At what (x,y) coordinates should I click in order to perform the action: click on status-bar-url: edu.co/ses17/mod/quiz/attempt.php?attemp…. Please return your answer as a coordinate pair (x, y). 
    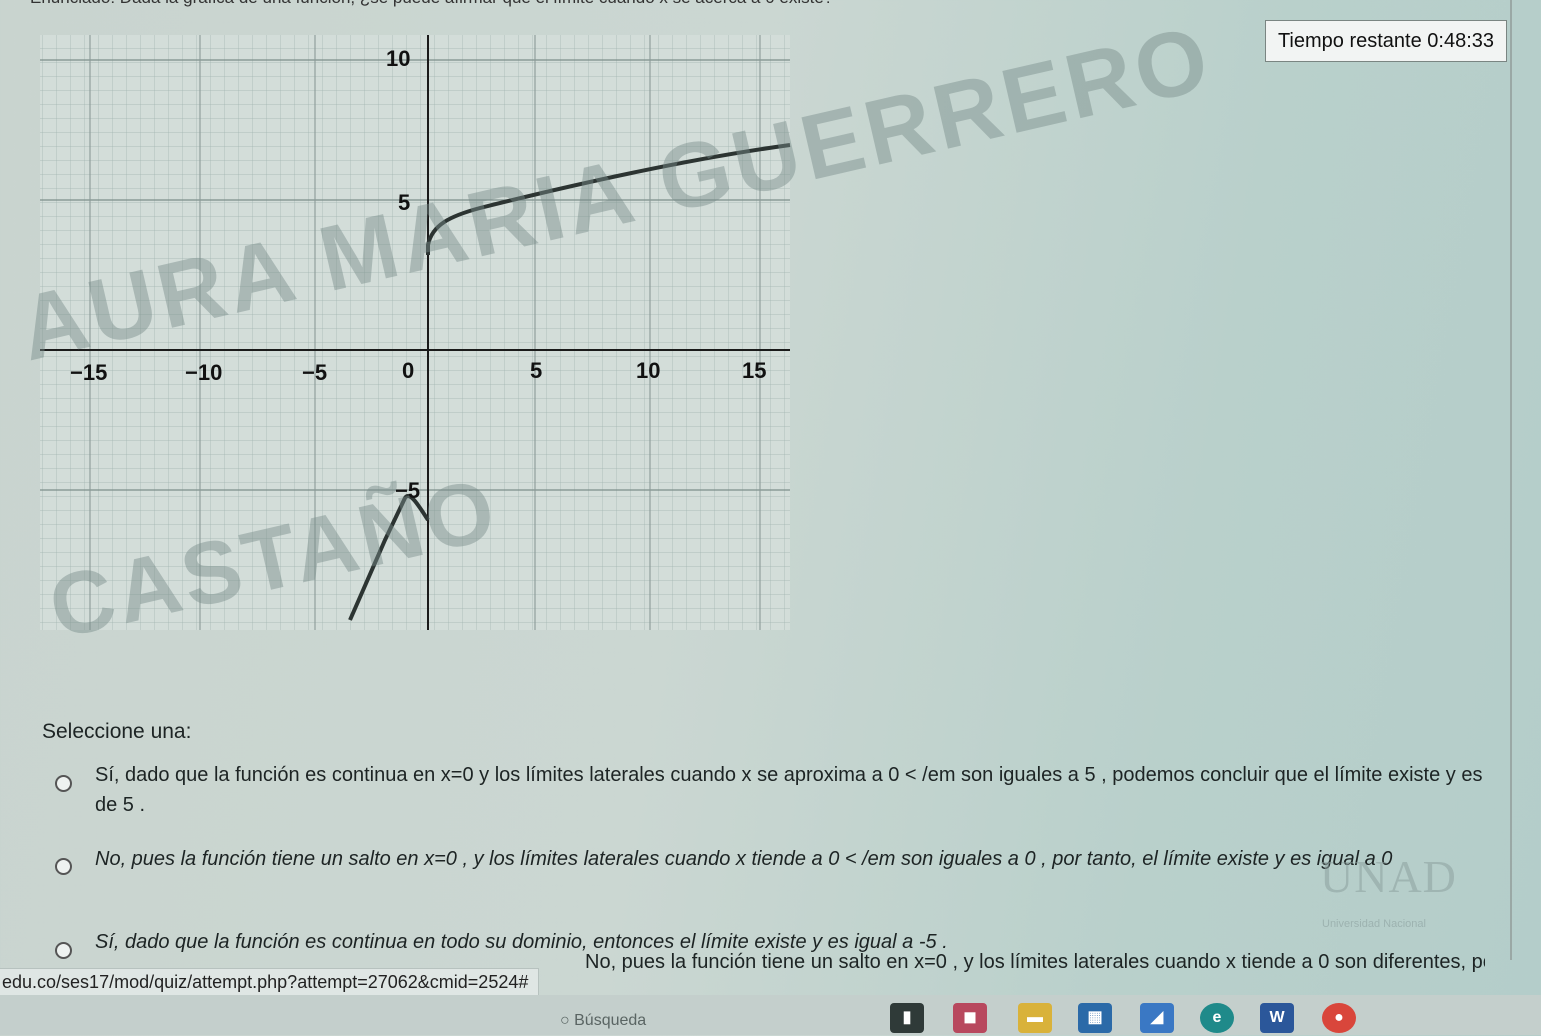
    Looking at the image, I should click on (270, 981).